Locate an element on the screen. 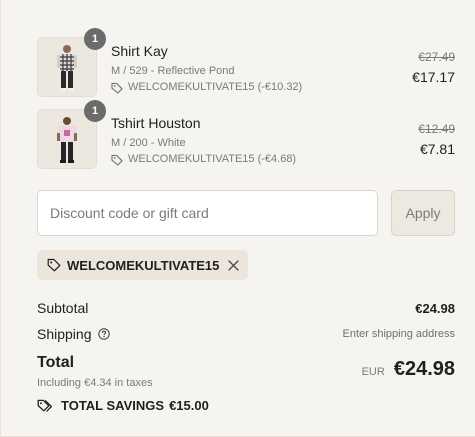  total-amount: EUR €24.98 is located at coordinates (408, 369).